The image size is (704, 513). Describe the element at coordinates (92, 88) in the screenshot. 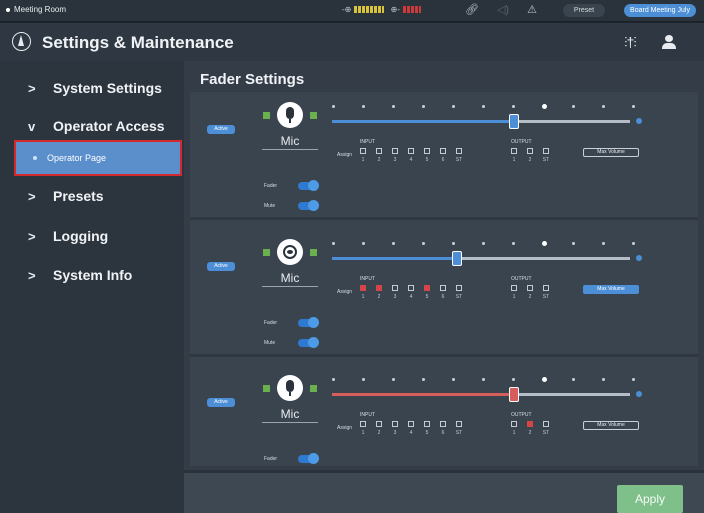

I see `sidebar-item-system-settings: > System Settings` at that location.